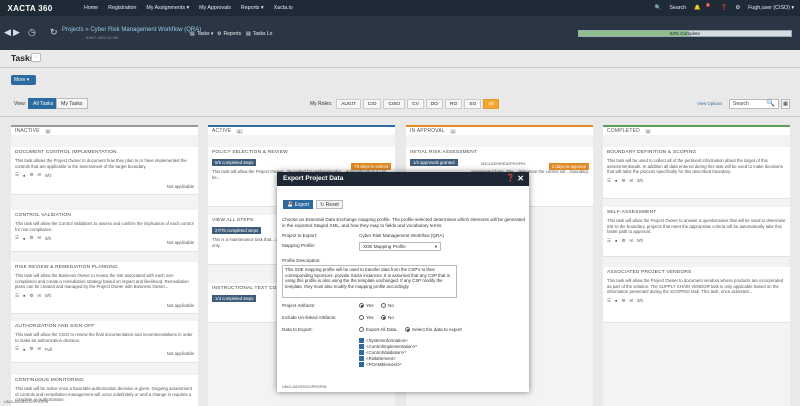  What do you see at coordinates (384, 364) in the screenshot?
I see `checkbox-label: <POAMElement>*` at bounding box center [384, 364].